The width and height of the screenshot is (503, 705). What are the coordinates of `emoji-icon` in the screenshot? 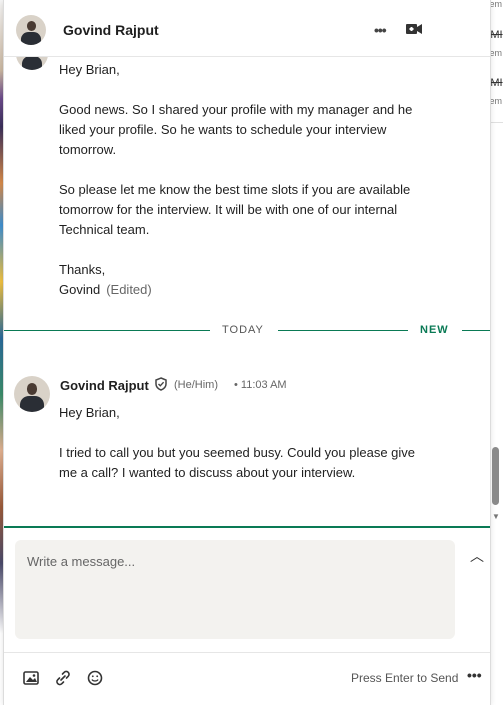 It's located at (95, 678).